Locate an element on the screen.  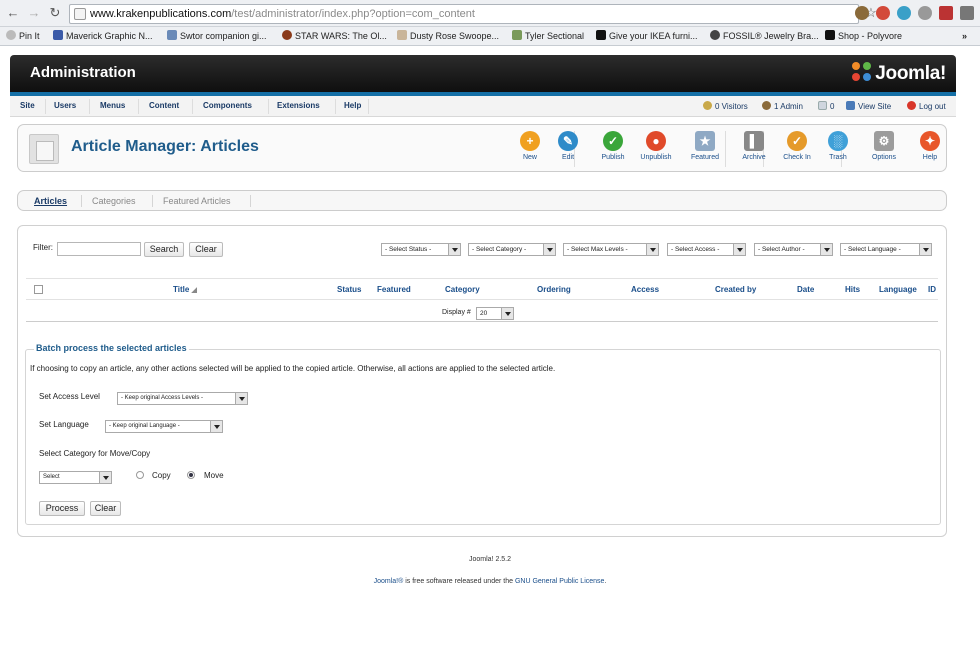
admin-status: 1 Admin is located at coordinates (782, 106).